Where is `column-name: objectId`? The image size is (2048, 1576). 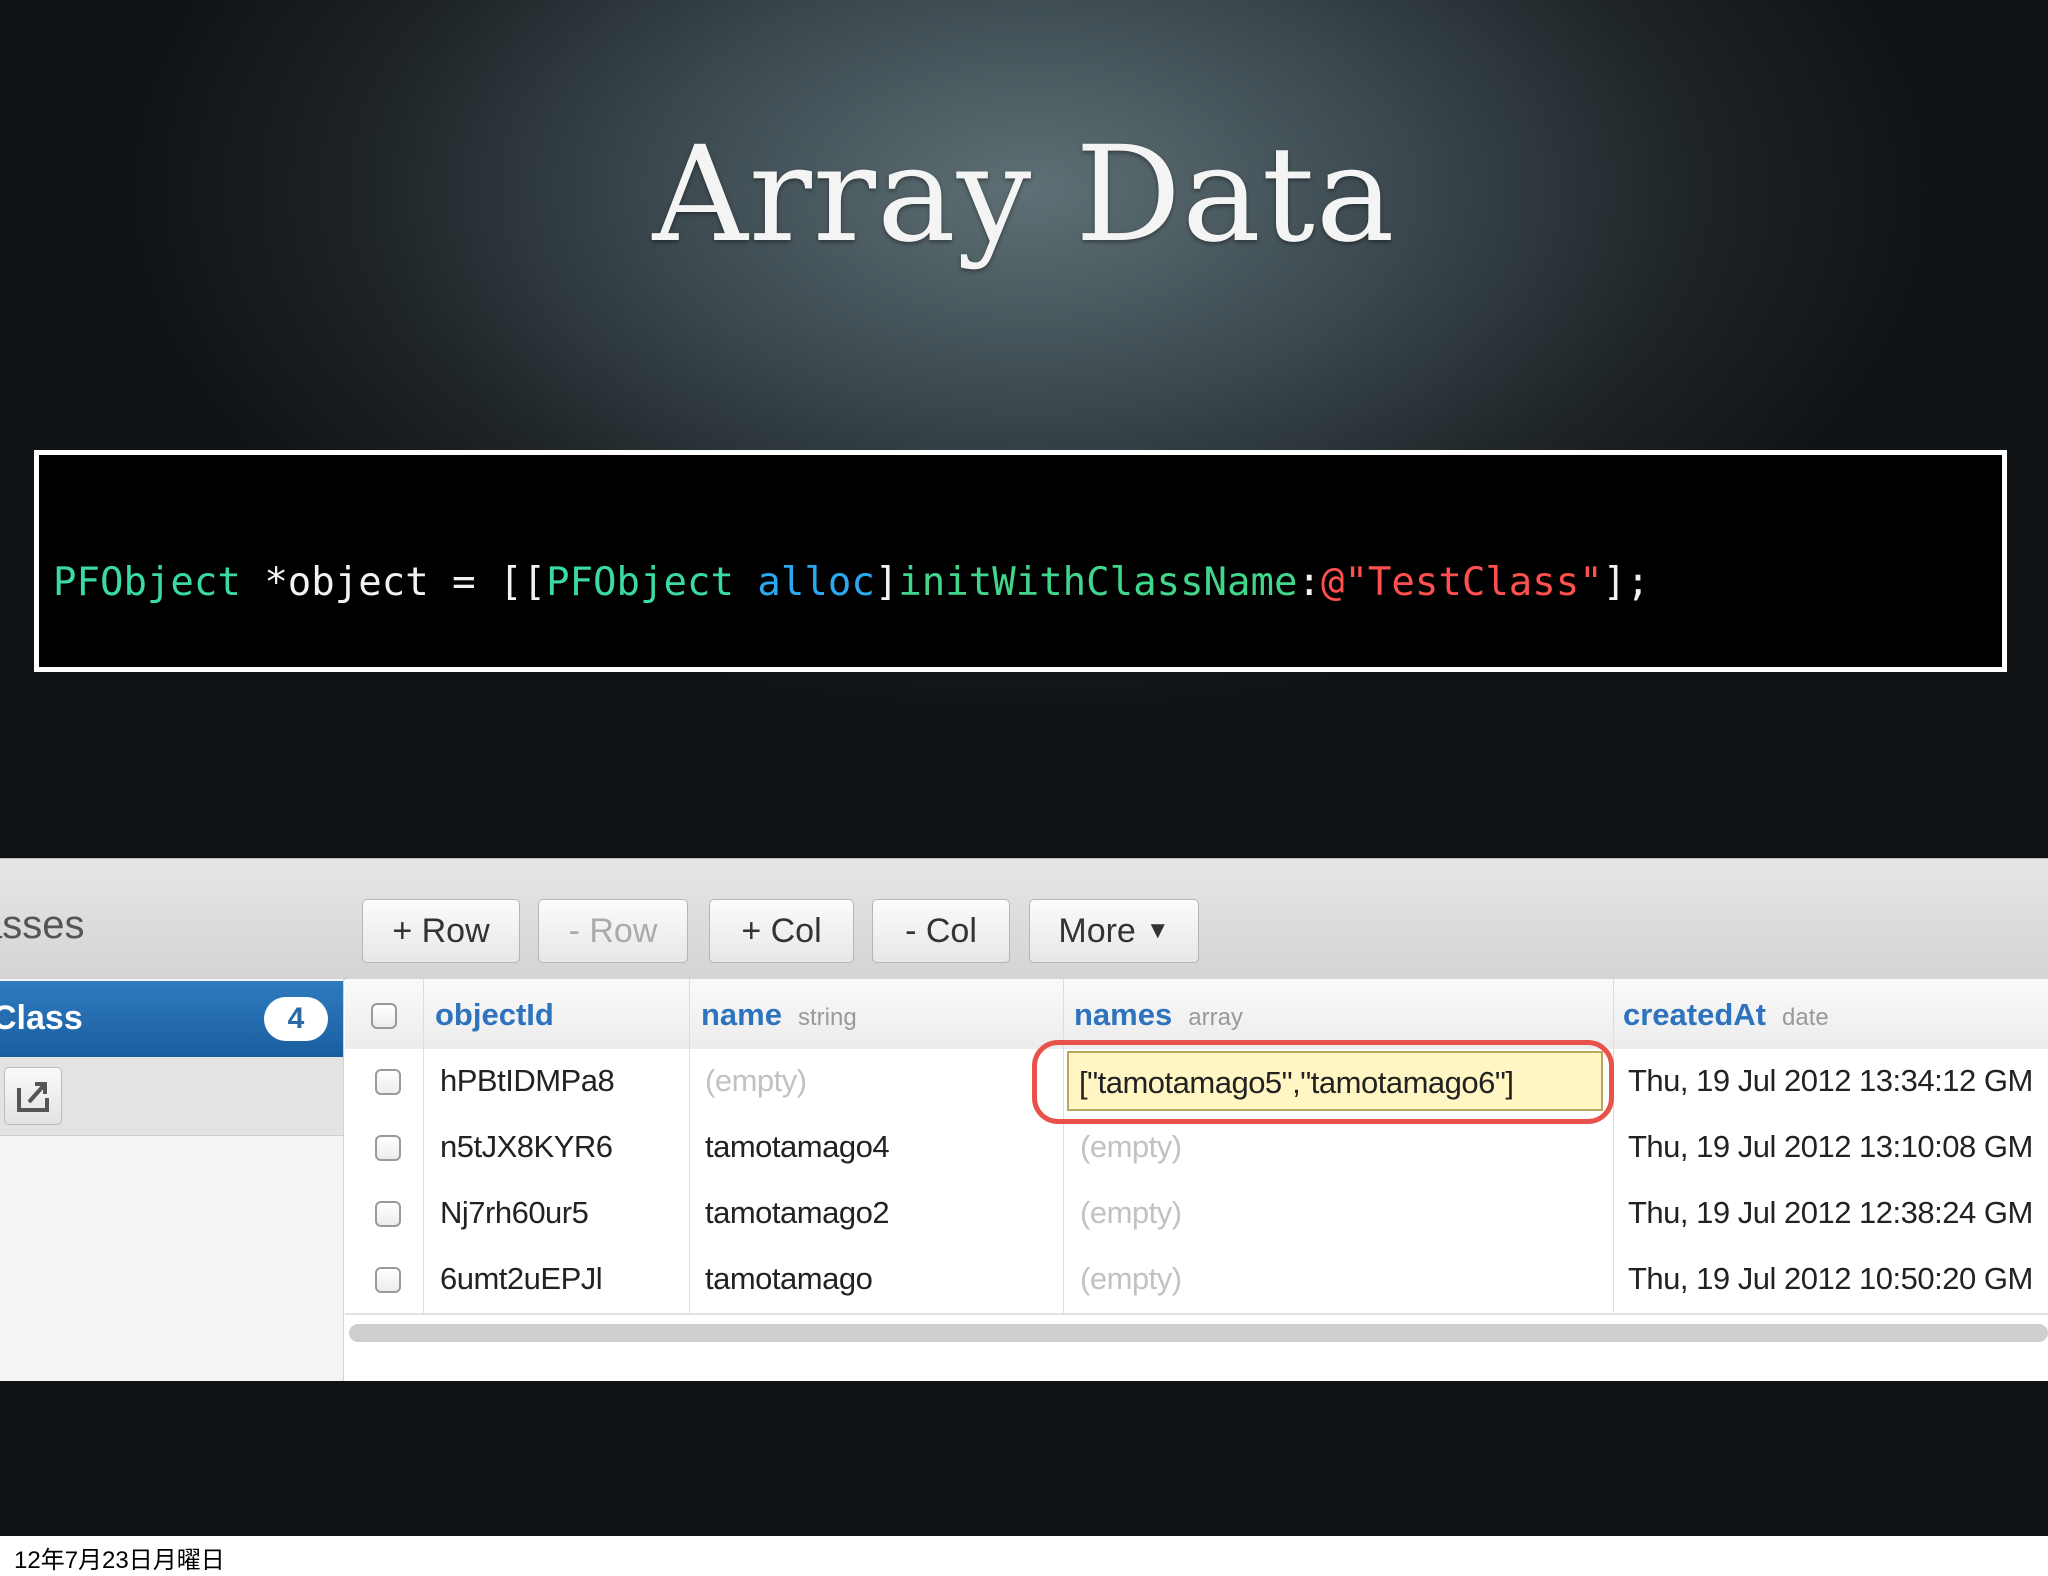 column-name: objectId is located at coordinates (494, 1014).